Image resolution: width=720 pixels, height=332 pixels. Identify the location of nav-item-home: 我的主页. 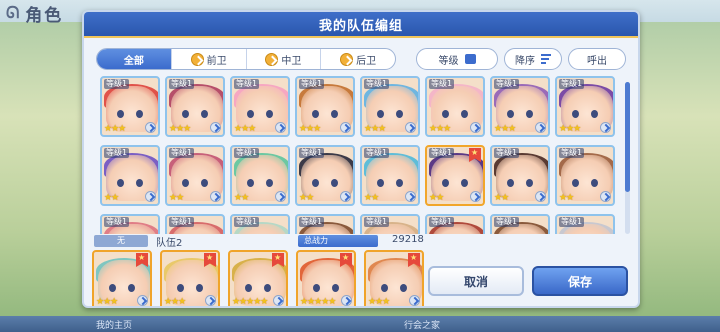
(114, 324).